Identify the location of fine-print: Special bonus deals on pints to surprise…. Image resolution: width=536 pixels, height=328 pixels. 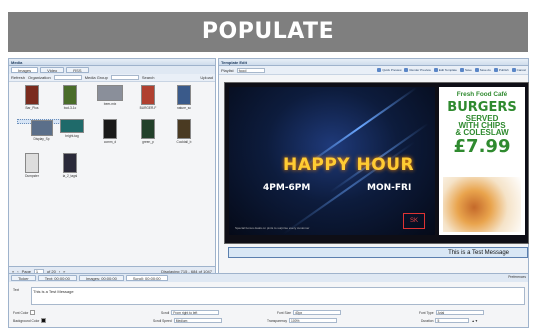
(272, 228).